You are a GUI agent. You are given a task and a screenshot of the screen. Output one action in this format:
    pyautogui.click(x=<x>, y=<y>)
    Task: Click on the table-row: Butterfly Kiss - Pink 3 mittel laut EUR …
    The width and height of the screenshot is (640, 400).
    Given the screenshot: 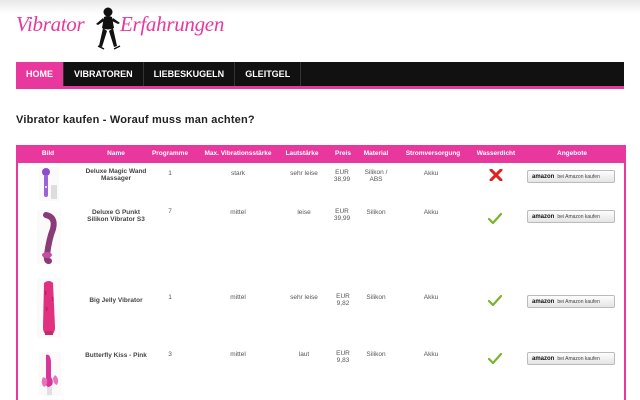 What is the action you would take?
    pyautogui.click(x=321, y=372)
    